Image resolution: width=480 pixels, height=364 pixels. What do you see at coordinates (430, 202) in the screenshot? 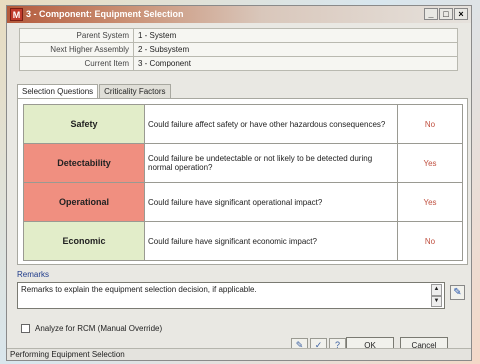
I see `answer-operational: Yes` at bounding box center [430, 202].